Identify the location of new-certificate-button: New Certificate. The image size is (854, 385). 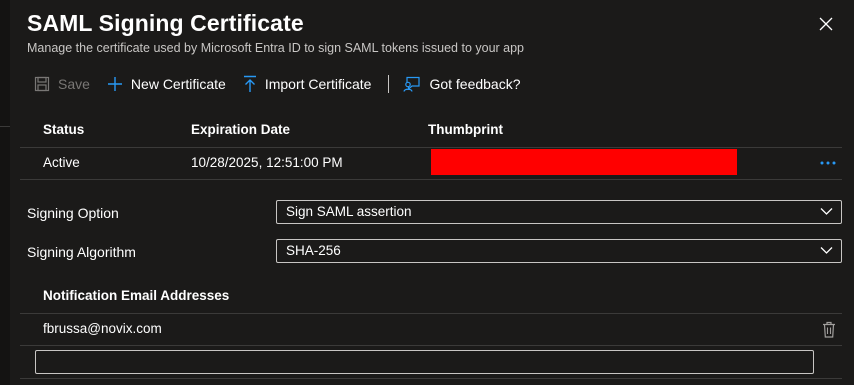
(166, 84).